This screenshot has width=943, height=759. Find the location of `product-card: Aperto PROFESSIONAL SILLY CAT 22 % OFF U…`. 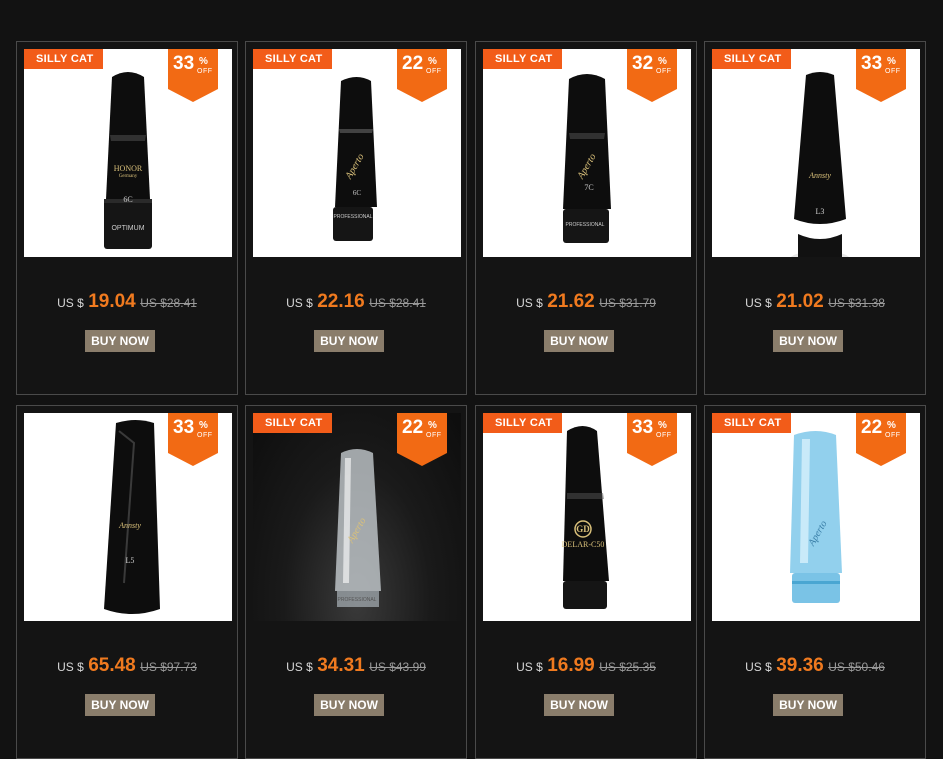

product-card: Aperto PROFESSIONAL SILLY CAT 22 % OFF U… is located at coordinates (356, 582).